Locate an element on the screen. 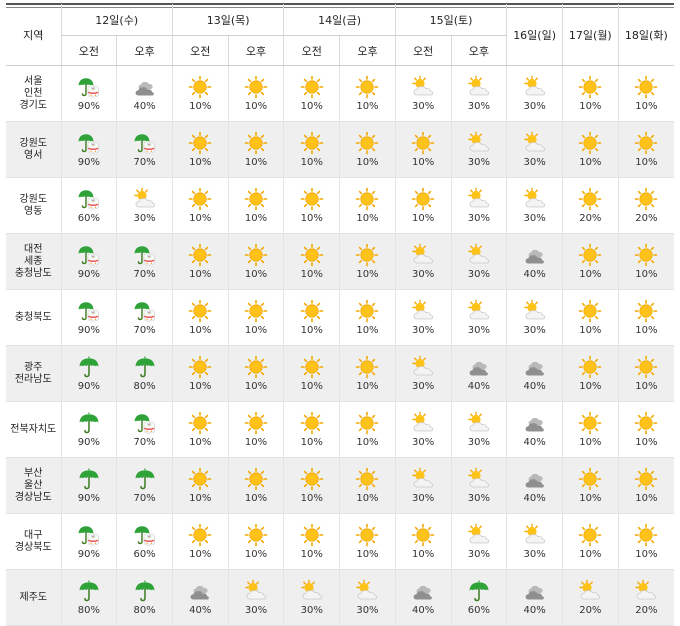 The width and height of the screenshot is (680, 626). forecast-cell-content: 60% is located at coordinates (144, 541).